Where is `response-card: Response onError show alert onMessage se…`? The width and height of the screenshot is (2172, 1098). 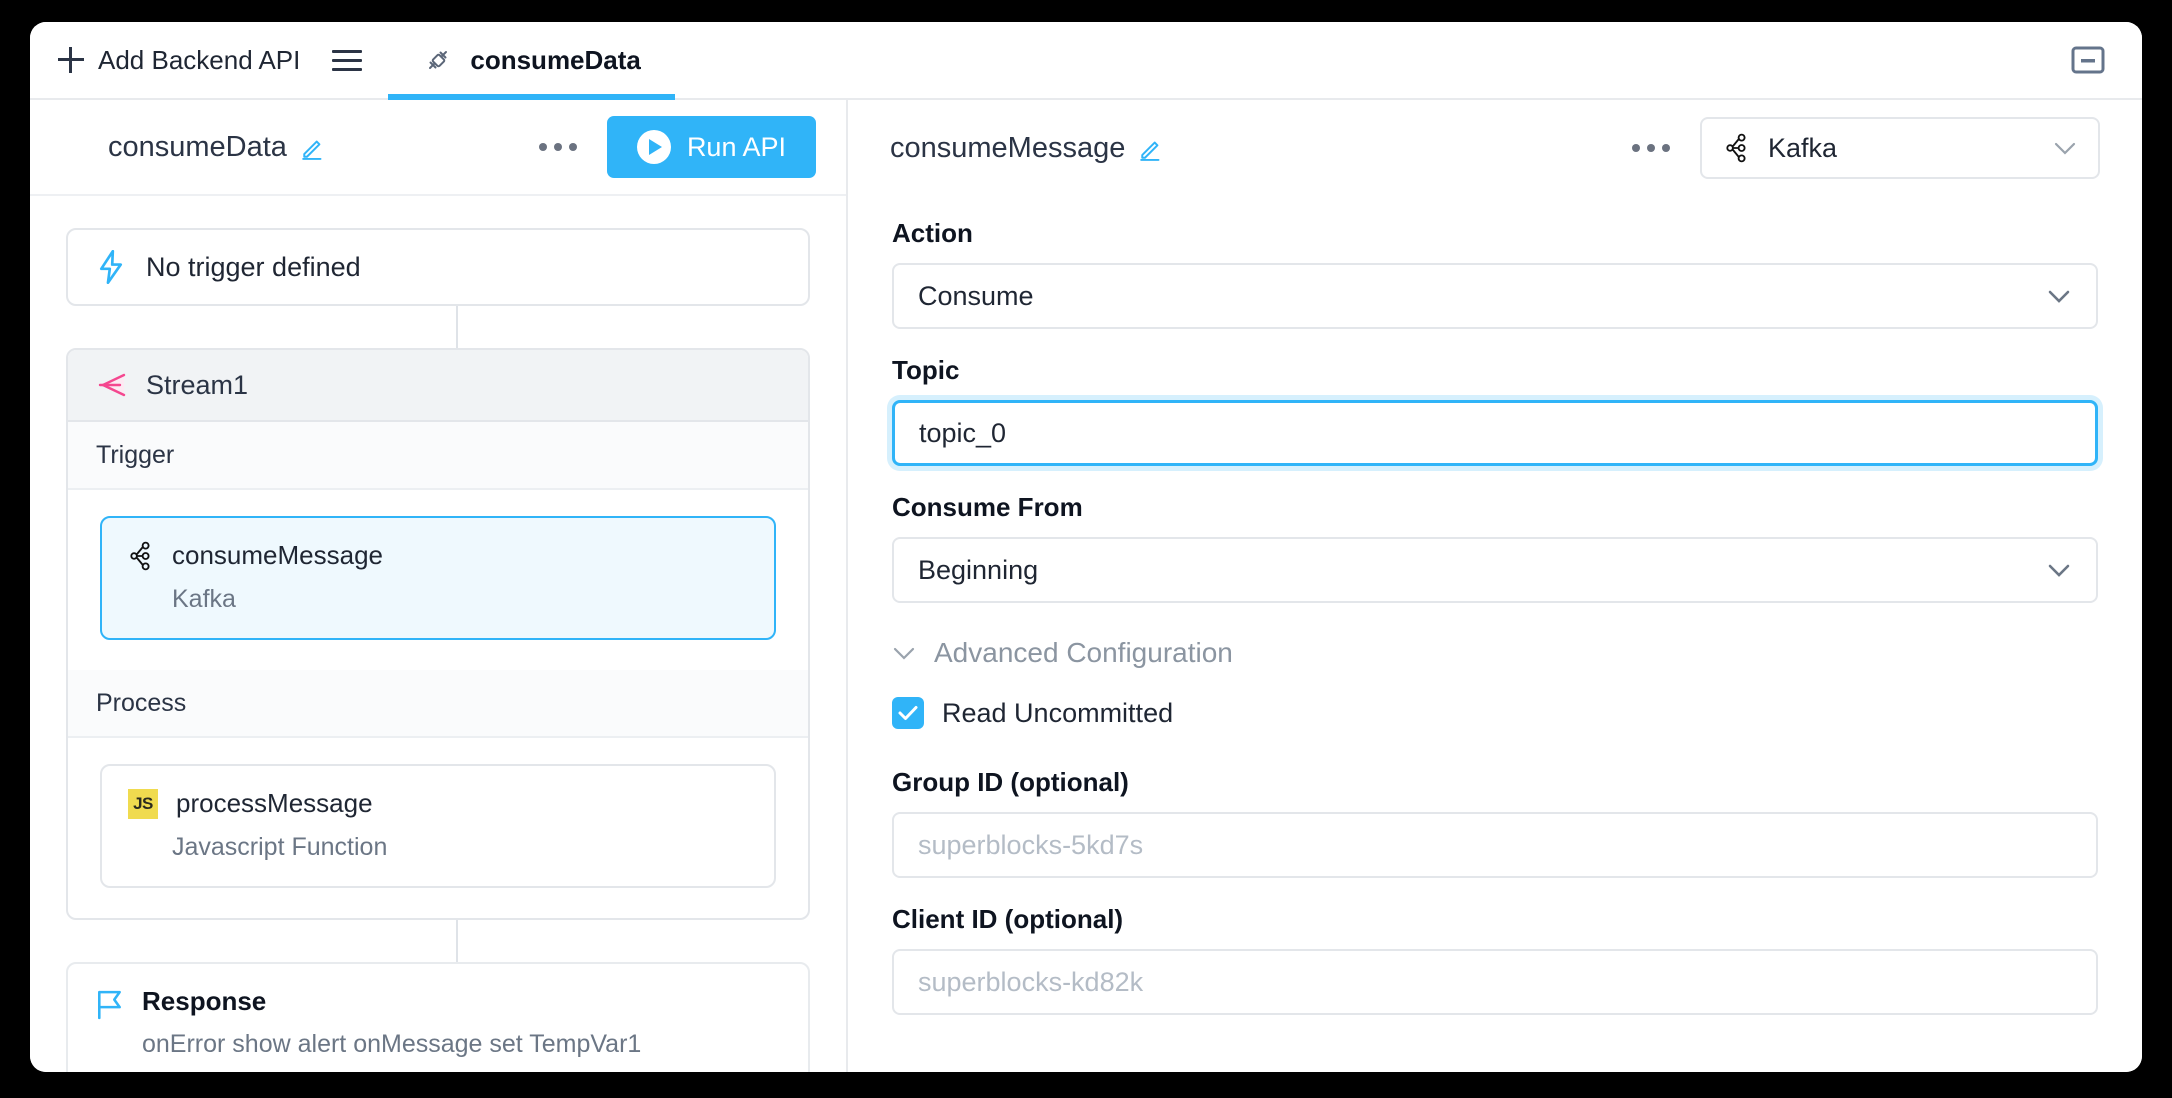
response-card: Response onError show alert onMessage se… is located at coordinates (438, 1017).